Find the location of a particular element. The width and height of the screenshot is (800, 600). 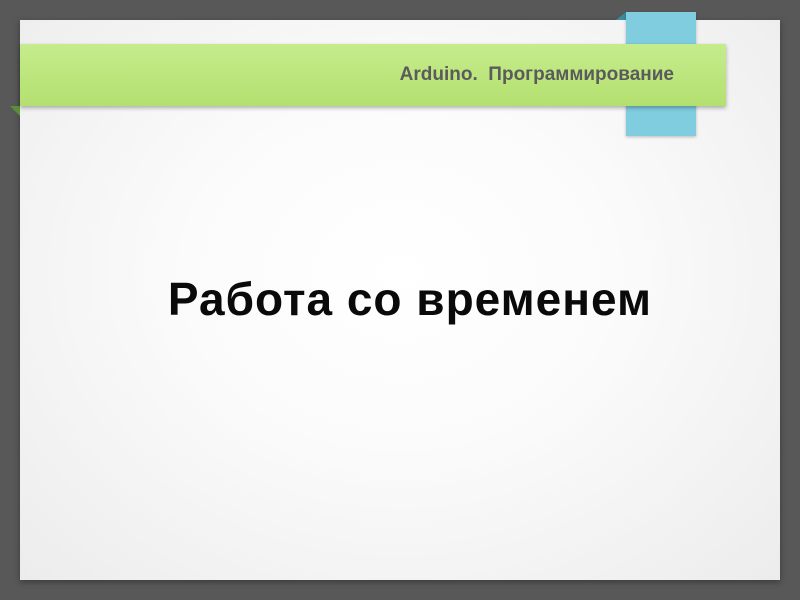

banner-title: Arduino. Программирование is located at coordinates (536, 74).